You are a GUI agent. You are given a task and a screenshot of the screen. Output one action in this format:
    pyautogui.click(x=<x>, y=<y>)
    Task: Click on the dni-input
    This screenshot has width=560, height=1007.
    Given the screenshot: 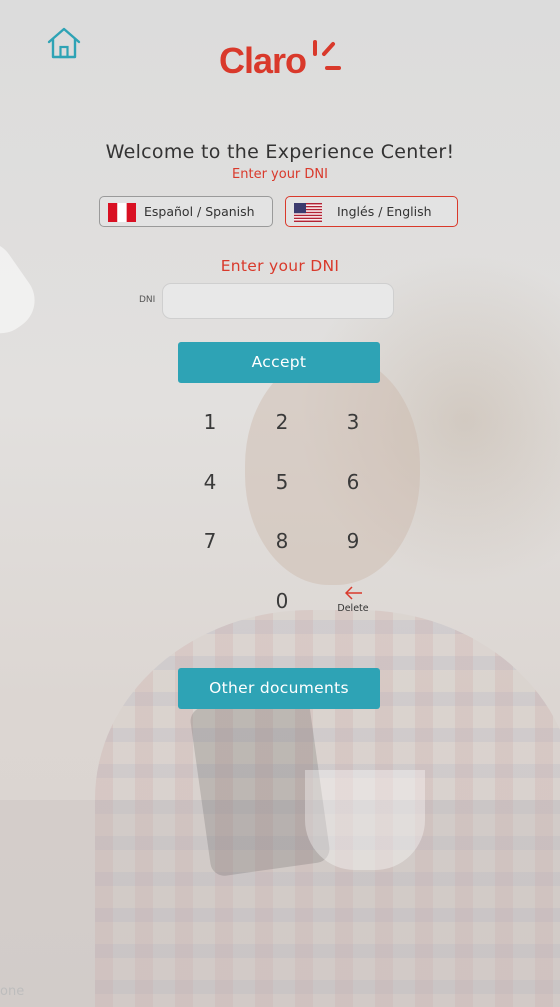 What is the action you would take?
    pyautogui.click(x=278, y=301)
    